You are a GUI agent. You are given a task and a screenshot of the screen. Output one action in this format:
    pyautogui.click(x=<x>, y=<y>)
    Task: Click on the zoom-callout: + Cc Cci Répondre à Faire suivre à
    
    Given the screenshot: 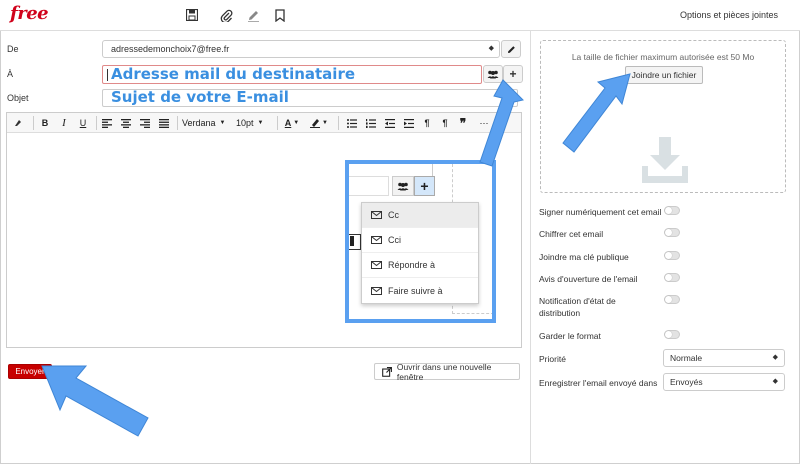 What is the action you would take?
    pyautogui.click(x=420, y=241)
    